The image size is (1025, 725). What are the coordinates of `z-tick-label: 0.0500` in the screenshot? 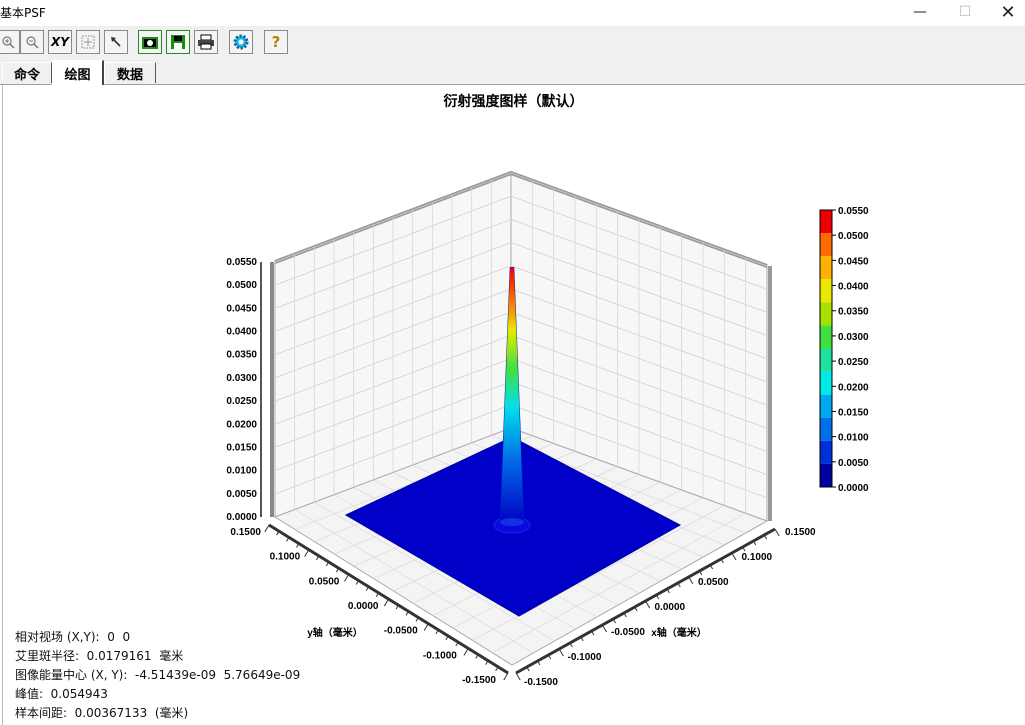 It's located at (241, 285).